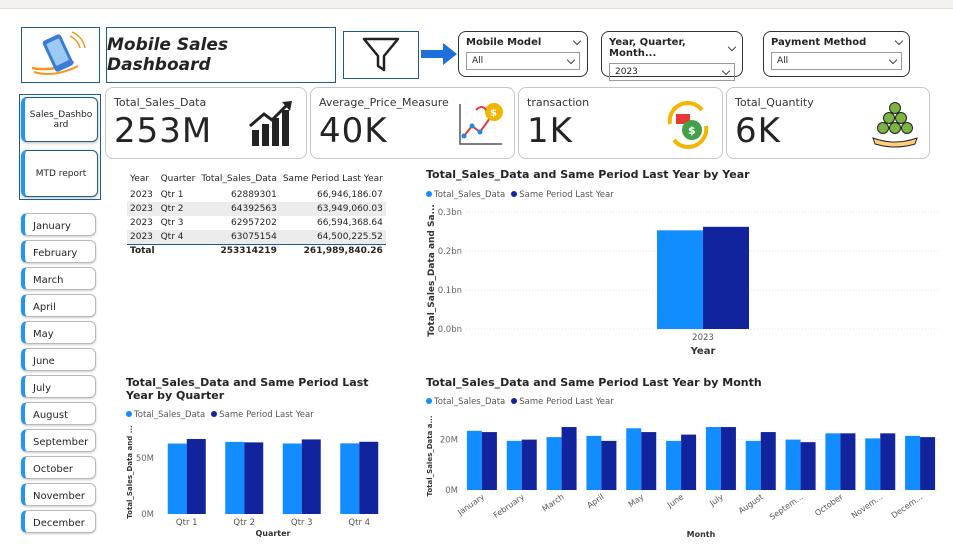 This screenshot has width=953, height=544. Describe the element at coordinates (58, 413) in the screenshot. I see `month-button-august: August` at that location.